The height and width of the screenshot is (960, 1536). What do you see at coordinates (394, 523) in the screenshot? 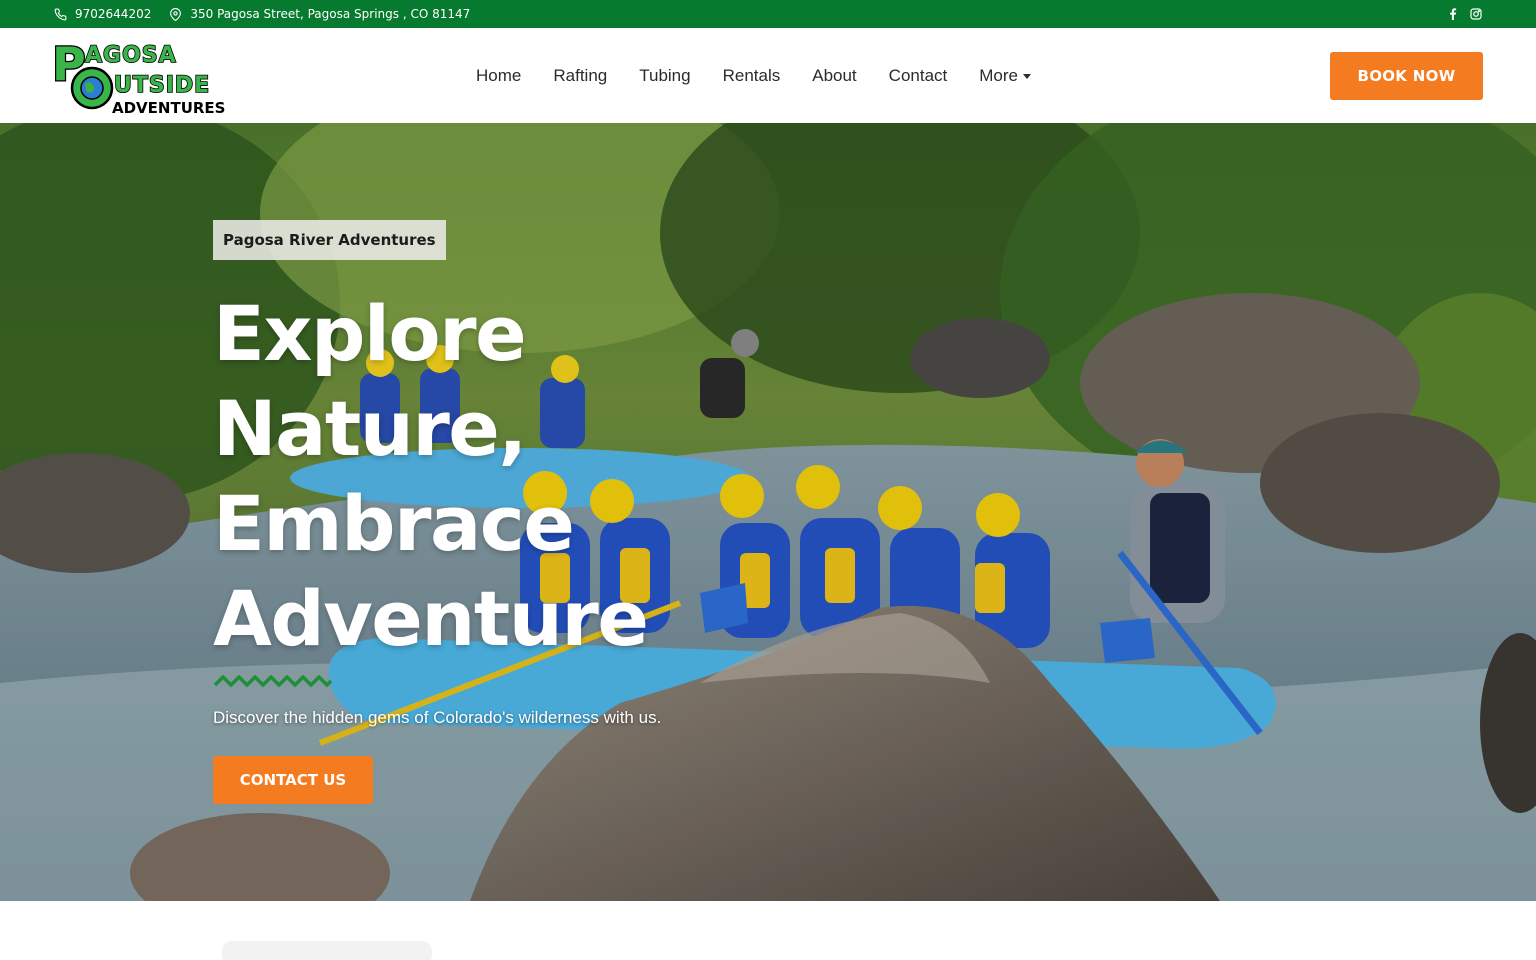
I see `headline-line-3: Embrace` at bounding box center [394, 523].